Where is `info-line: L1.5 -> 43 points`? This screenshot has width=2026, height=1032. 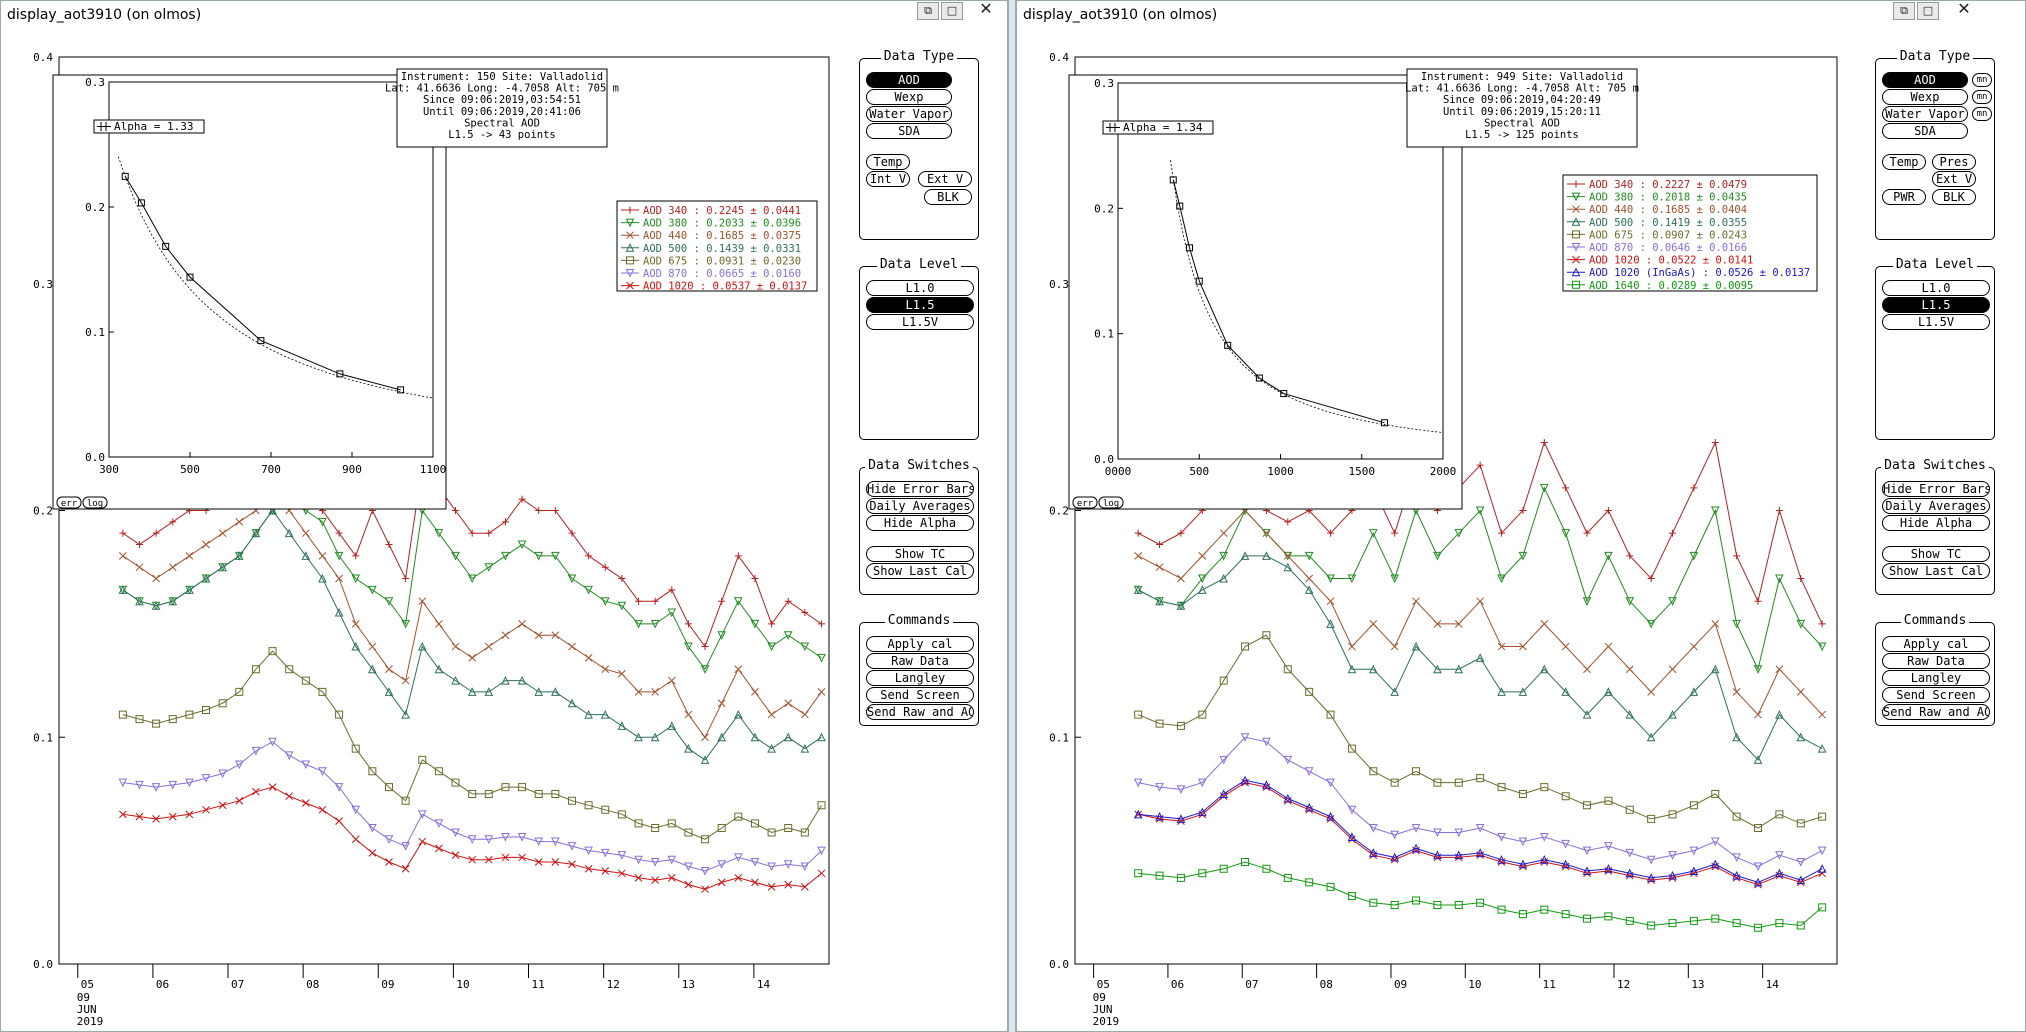 info-line: L1.5 -> 43 points is located at coordinates (501, 135).